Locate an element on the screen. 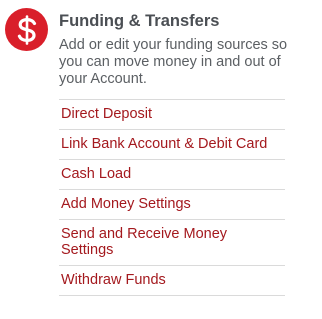 The width and height of the screenshot is (322, 319). withdraw-funds-link: Withdraw Funds is located at coordinates (172, 281).